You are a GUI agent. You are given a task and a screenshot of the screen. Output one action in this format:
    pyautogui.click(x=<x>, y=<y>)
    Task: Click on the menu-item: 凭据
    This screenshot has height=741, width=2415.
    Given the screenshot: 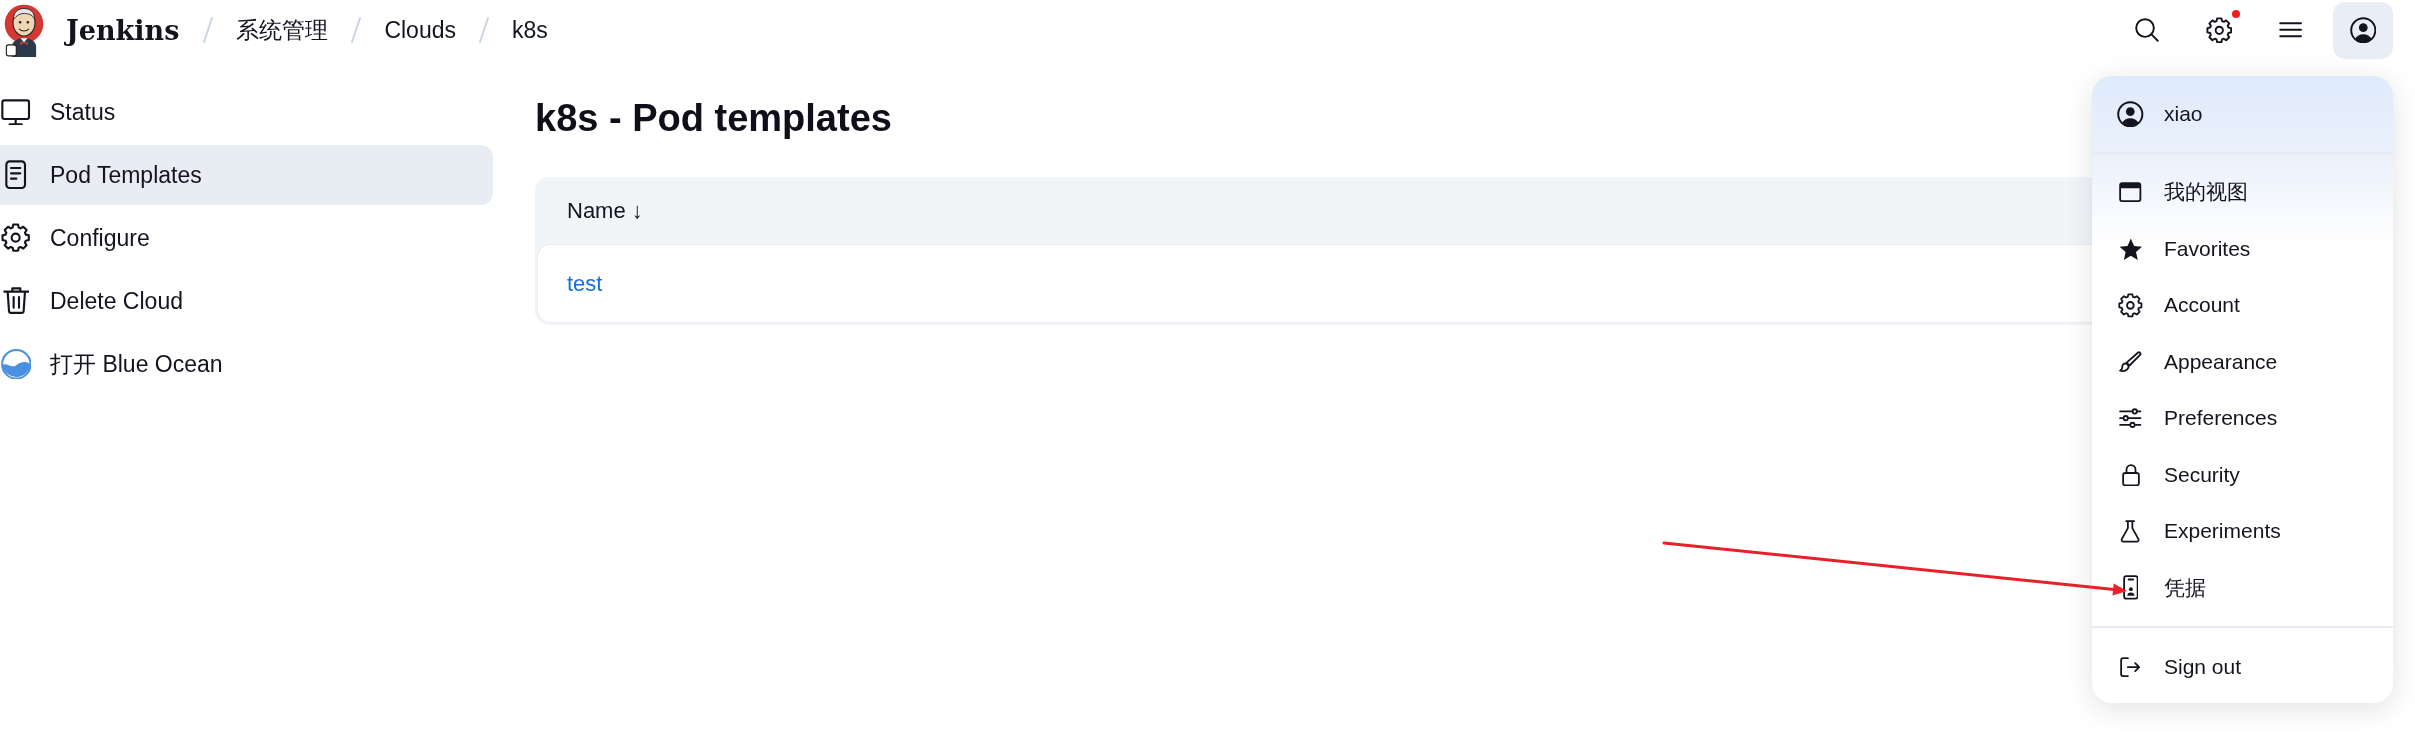 What is the action you would take?
    pyautogui.click(x=2242, y=587)
    